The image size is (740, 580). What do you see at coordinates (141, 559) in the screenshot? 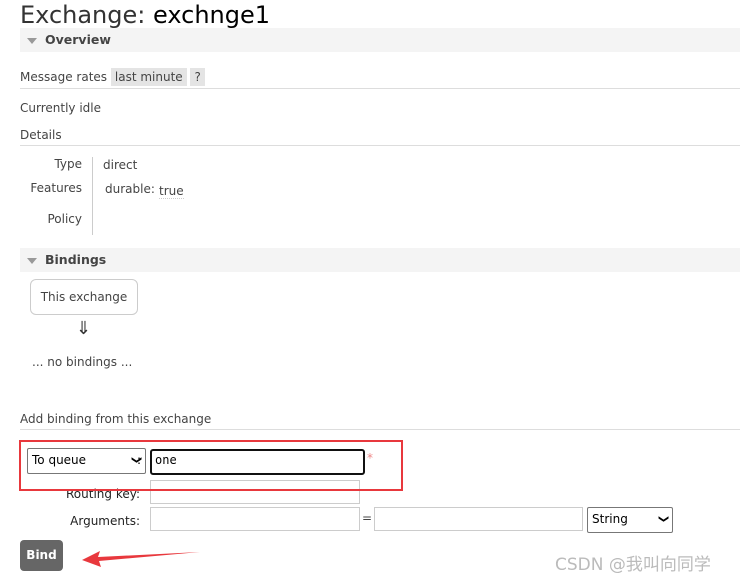
I see `arrow-annotation-icon` at bounding box center [141, 559].